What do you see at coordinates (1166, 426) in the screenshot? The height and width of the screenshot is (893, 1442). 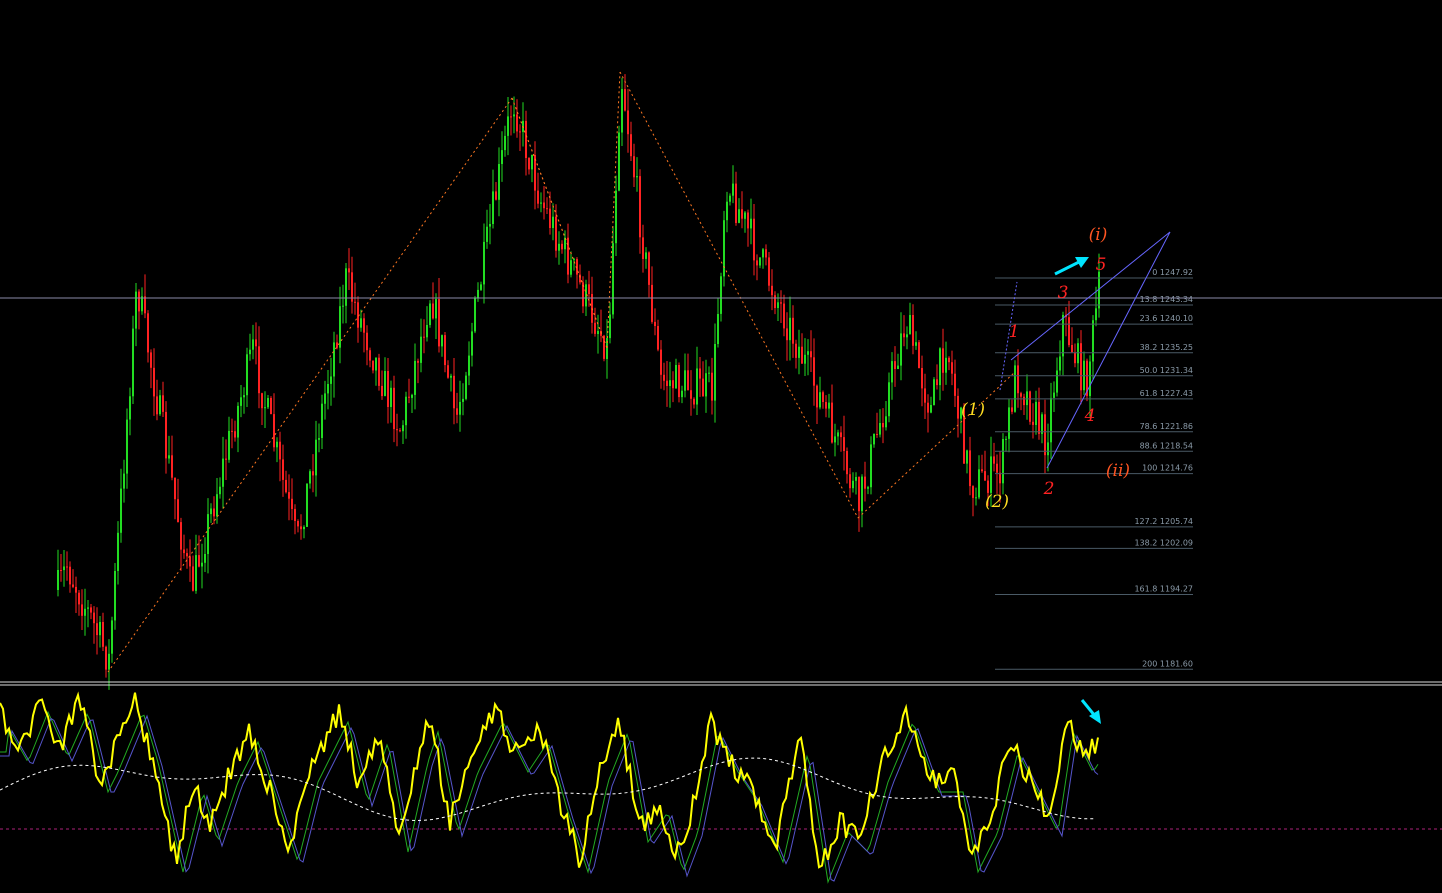 I see `fib-level-label: 78.6 1221.86` at bounding box center [1166, 426].